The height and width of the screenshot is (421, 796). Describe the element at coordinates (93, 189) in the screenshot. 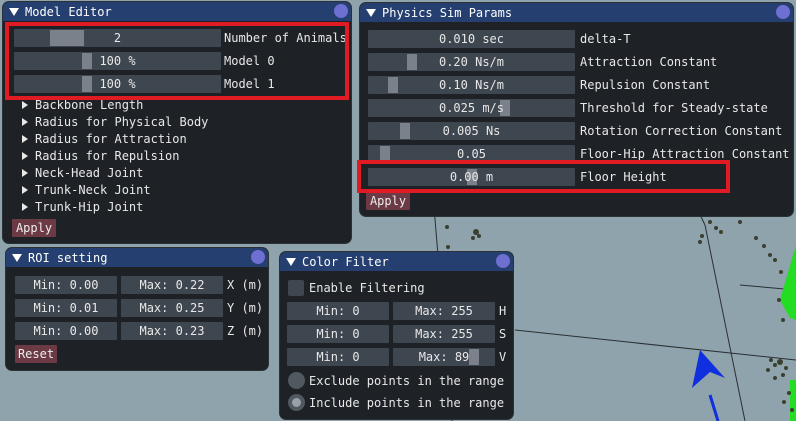

I see `tree-item-label: Trunk-Neck Joint` at that location.